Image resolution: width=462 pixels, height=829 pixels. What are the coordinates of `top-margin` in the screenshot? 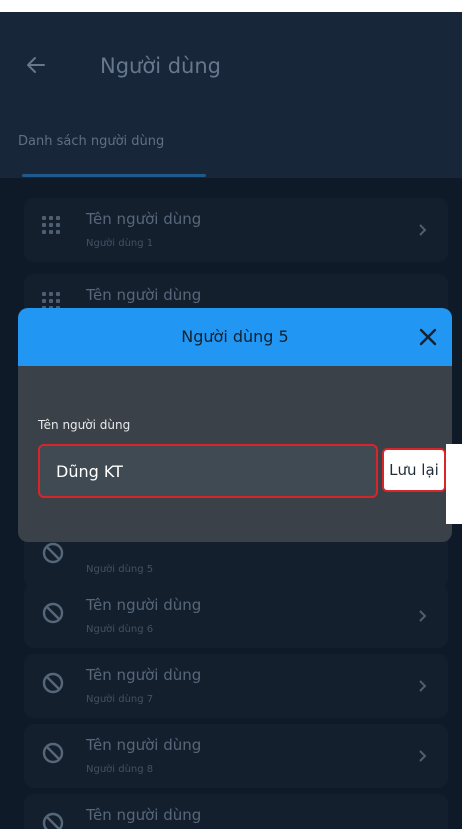 It's located at (231, 6).